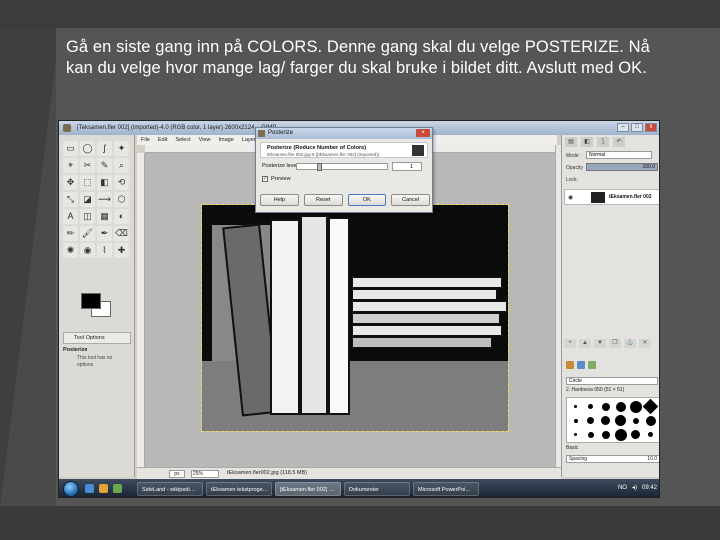 This screenshot has width=720, height=540. Describe the element at coordinates (637, 127) in the screenshot. I see `maximize-button: □` at that location.